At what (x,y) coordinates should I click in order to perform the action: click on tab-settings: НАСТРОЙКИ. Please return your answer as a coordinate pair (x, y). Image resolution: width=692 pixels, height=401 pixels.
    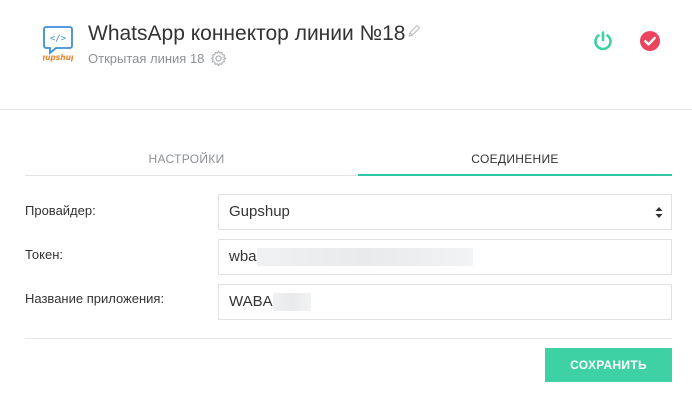
    Looking at the image, I should click on (186, 163).